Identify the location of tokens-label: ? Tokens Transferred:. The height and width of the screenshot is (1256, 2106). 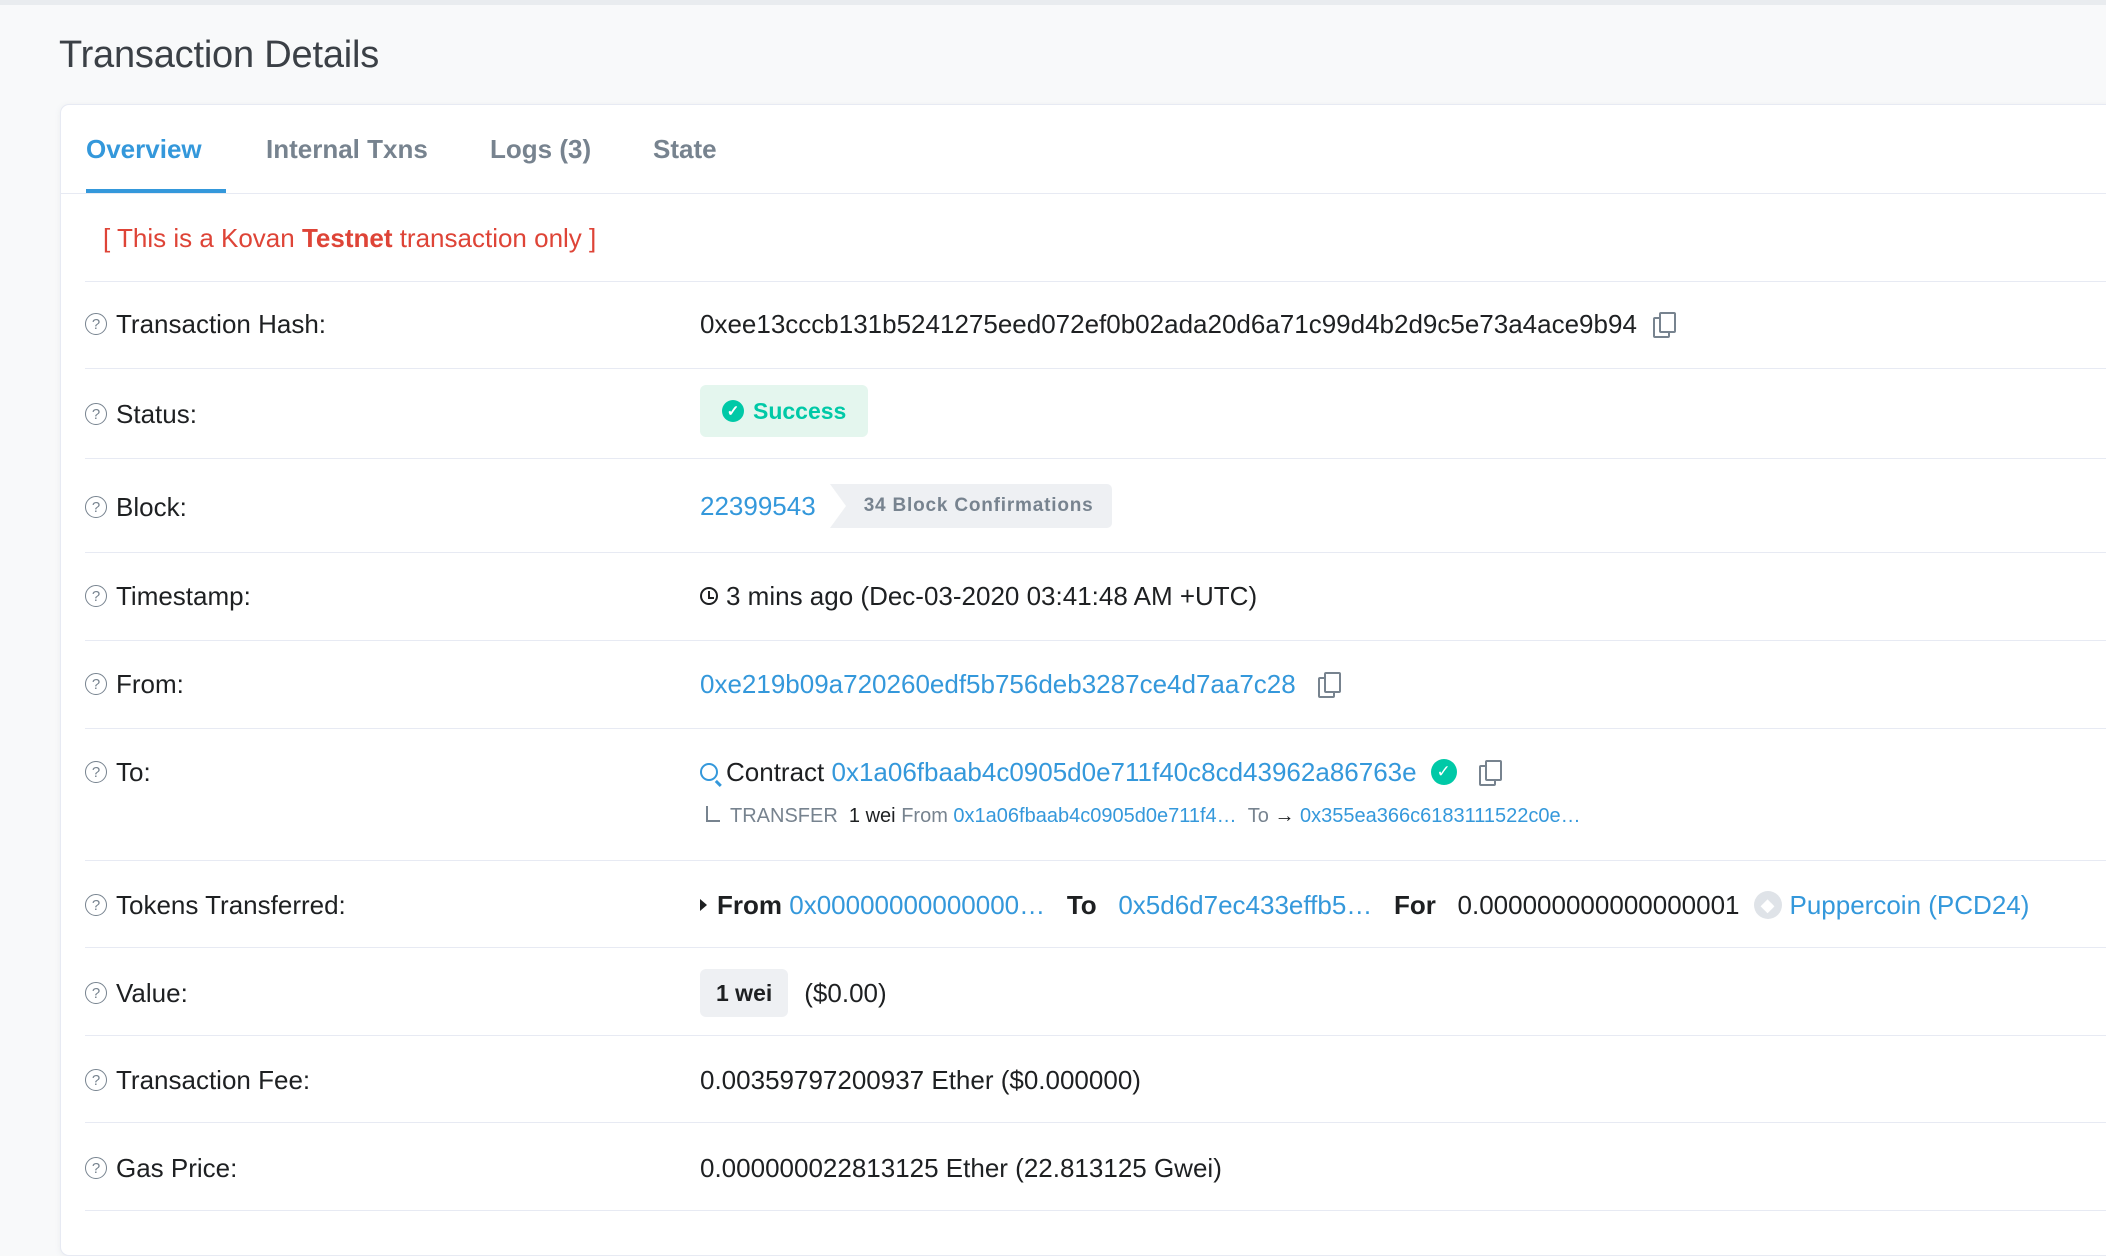
(215, 905).